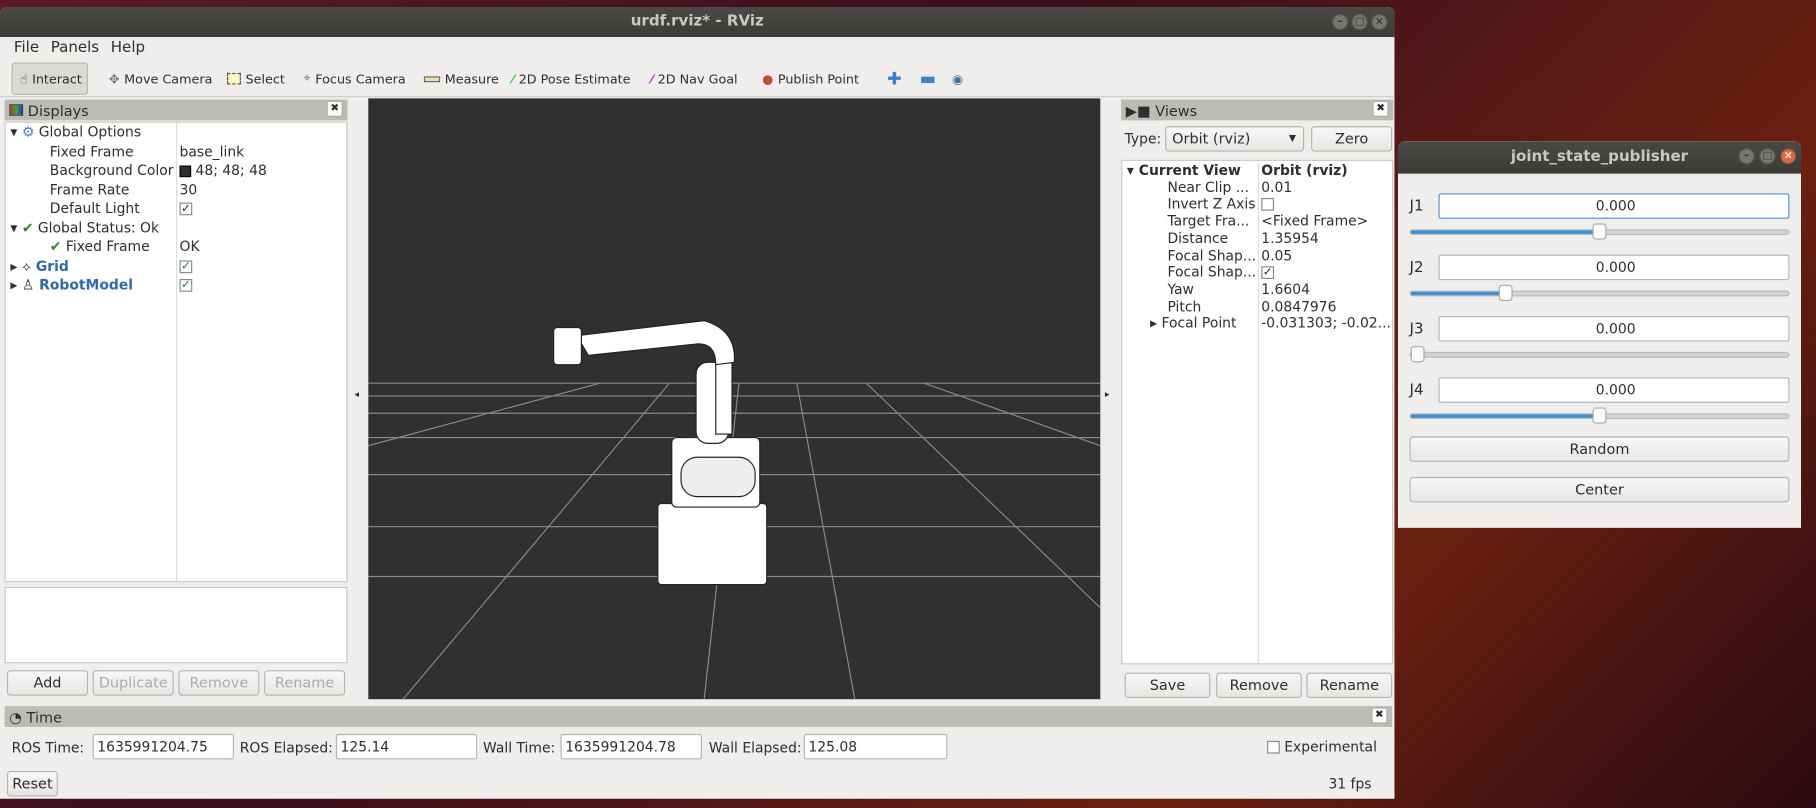 Image resolution: width=1816 pixels, height=808 pixels. Describe the element at coordinates (163, 746) in the screenshot. I see `ros-time-field: 1635991204.75` at that location.